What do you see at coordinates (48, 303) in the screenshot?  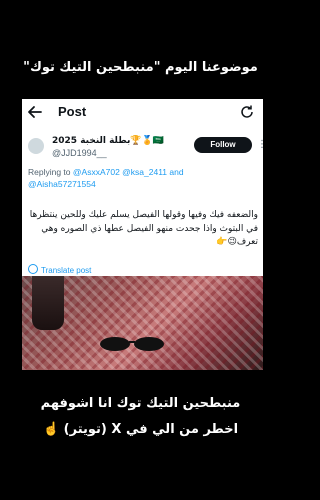 I see `bottle-shape` at bounding box center [48, 303].